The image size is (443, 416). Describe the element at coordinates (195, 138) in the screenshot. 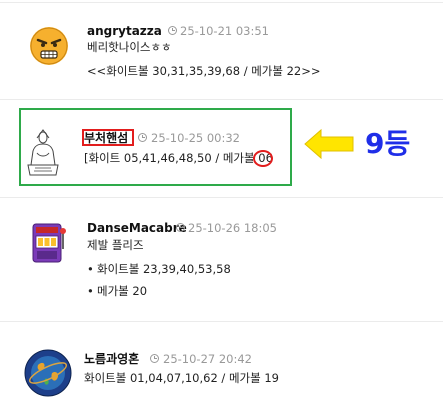

I see `post-date: 25-10-25 00:32` at that location.